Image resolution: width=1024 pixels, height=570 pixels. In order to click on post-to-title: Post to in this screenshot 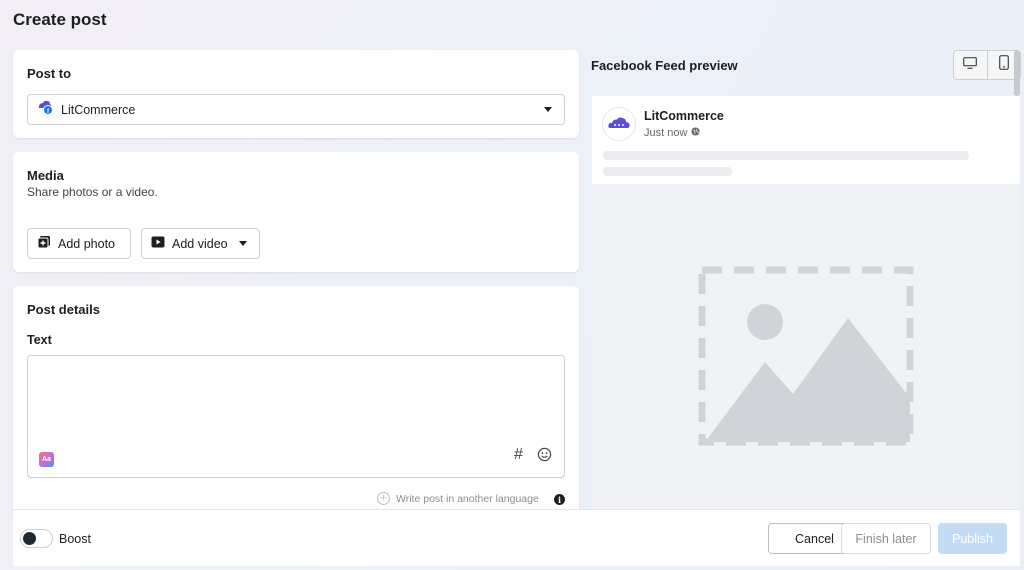, I will do `click(49, 73)`.